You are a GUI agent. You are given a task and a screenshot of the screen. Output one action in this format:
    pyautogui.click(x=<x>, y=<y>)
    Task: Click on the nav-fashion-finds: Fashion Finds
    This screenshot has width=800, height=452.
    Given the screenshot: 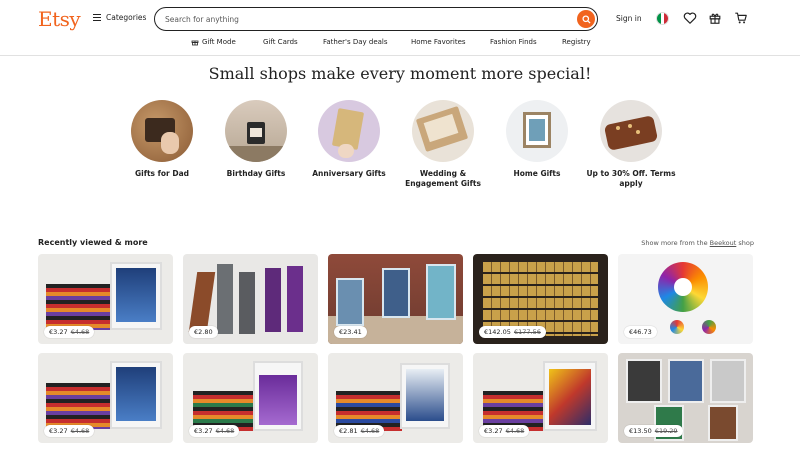 What is the action you would take?
    pyautogui.click(x=513, y=42)
    